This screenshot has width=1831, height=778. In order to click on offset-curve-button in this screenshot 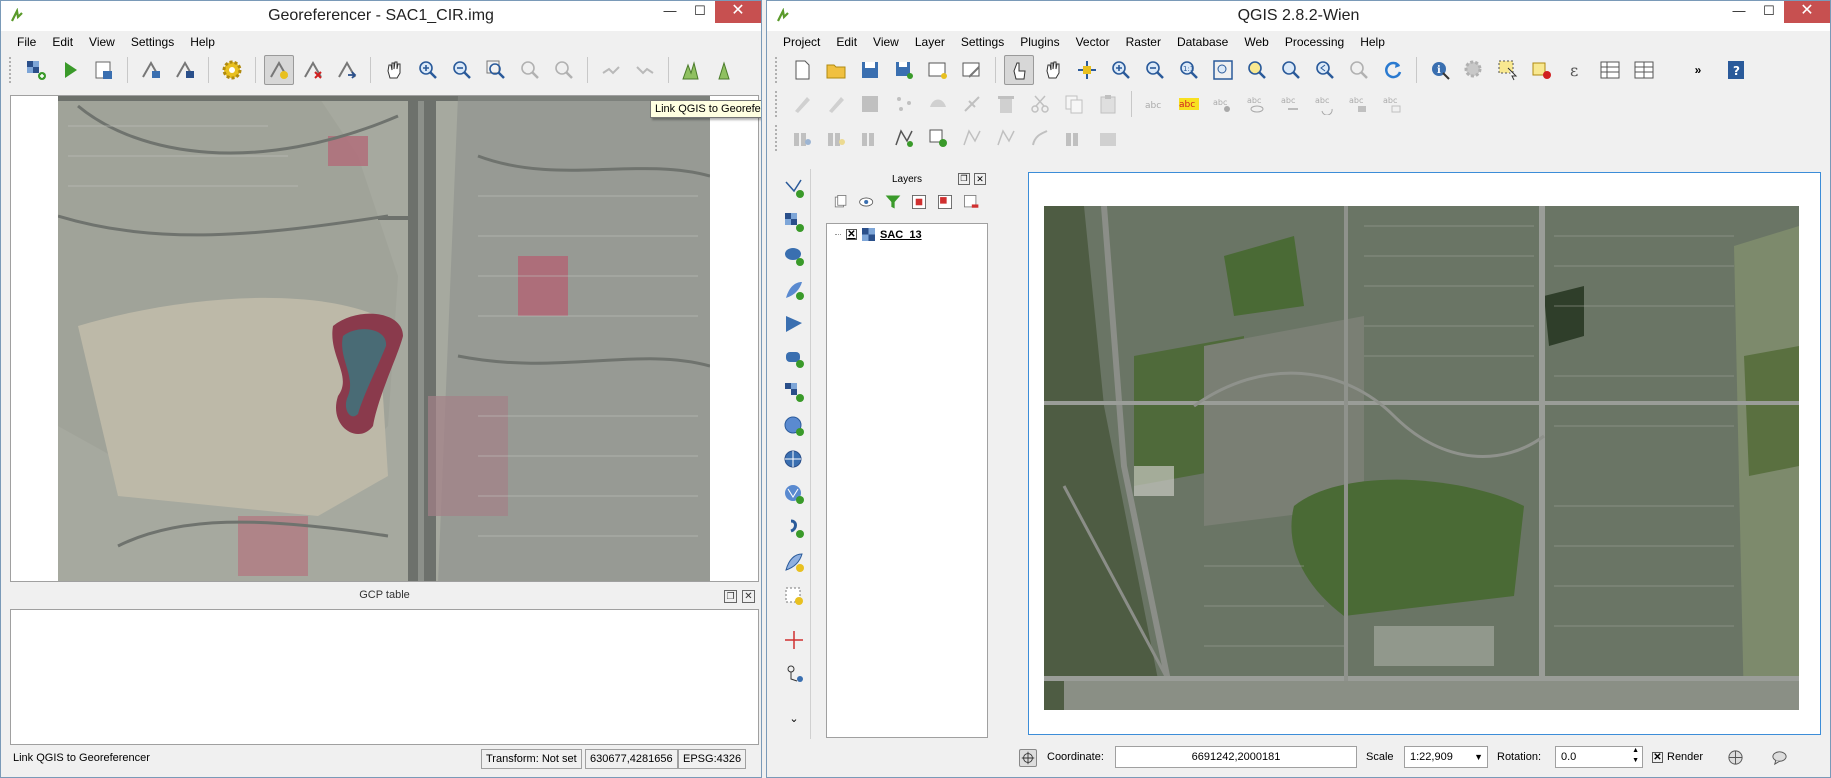, I will do `click(1108, 138)`.